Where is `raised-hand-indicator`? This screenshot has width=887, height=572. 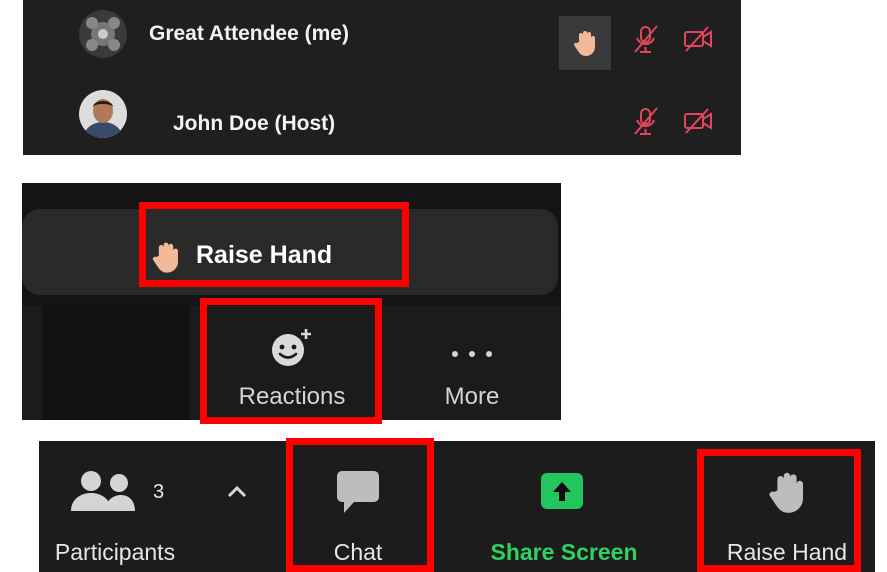
raised-hand-indicator is located at coordinates (585, 43).